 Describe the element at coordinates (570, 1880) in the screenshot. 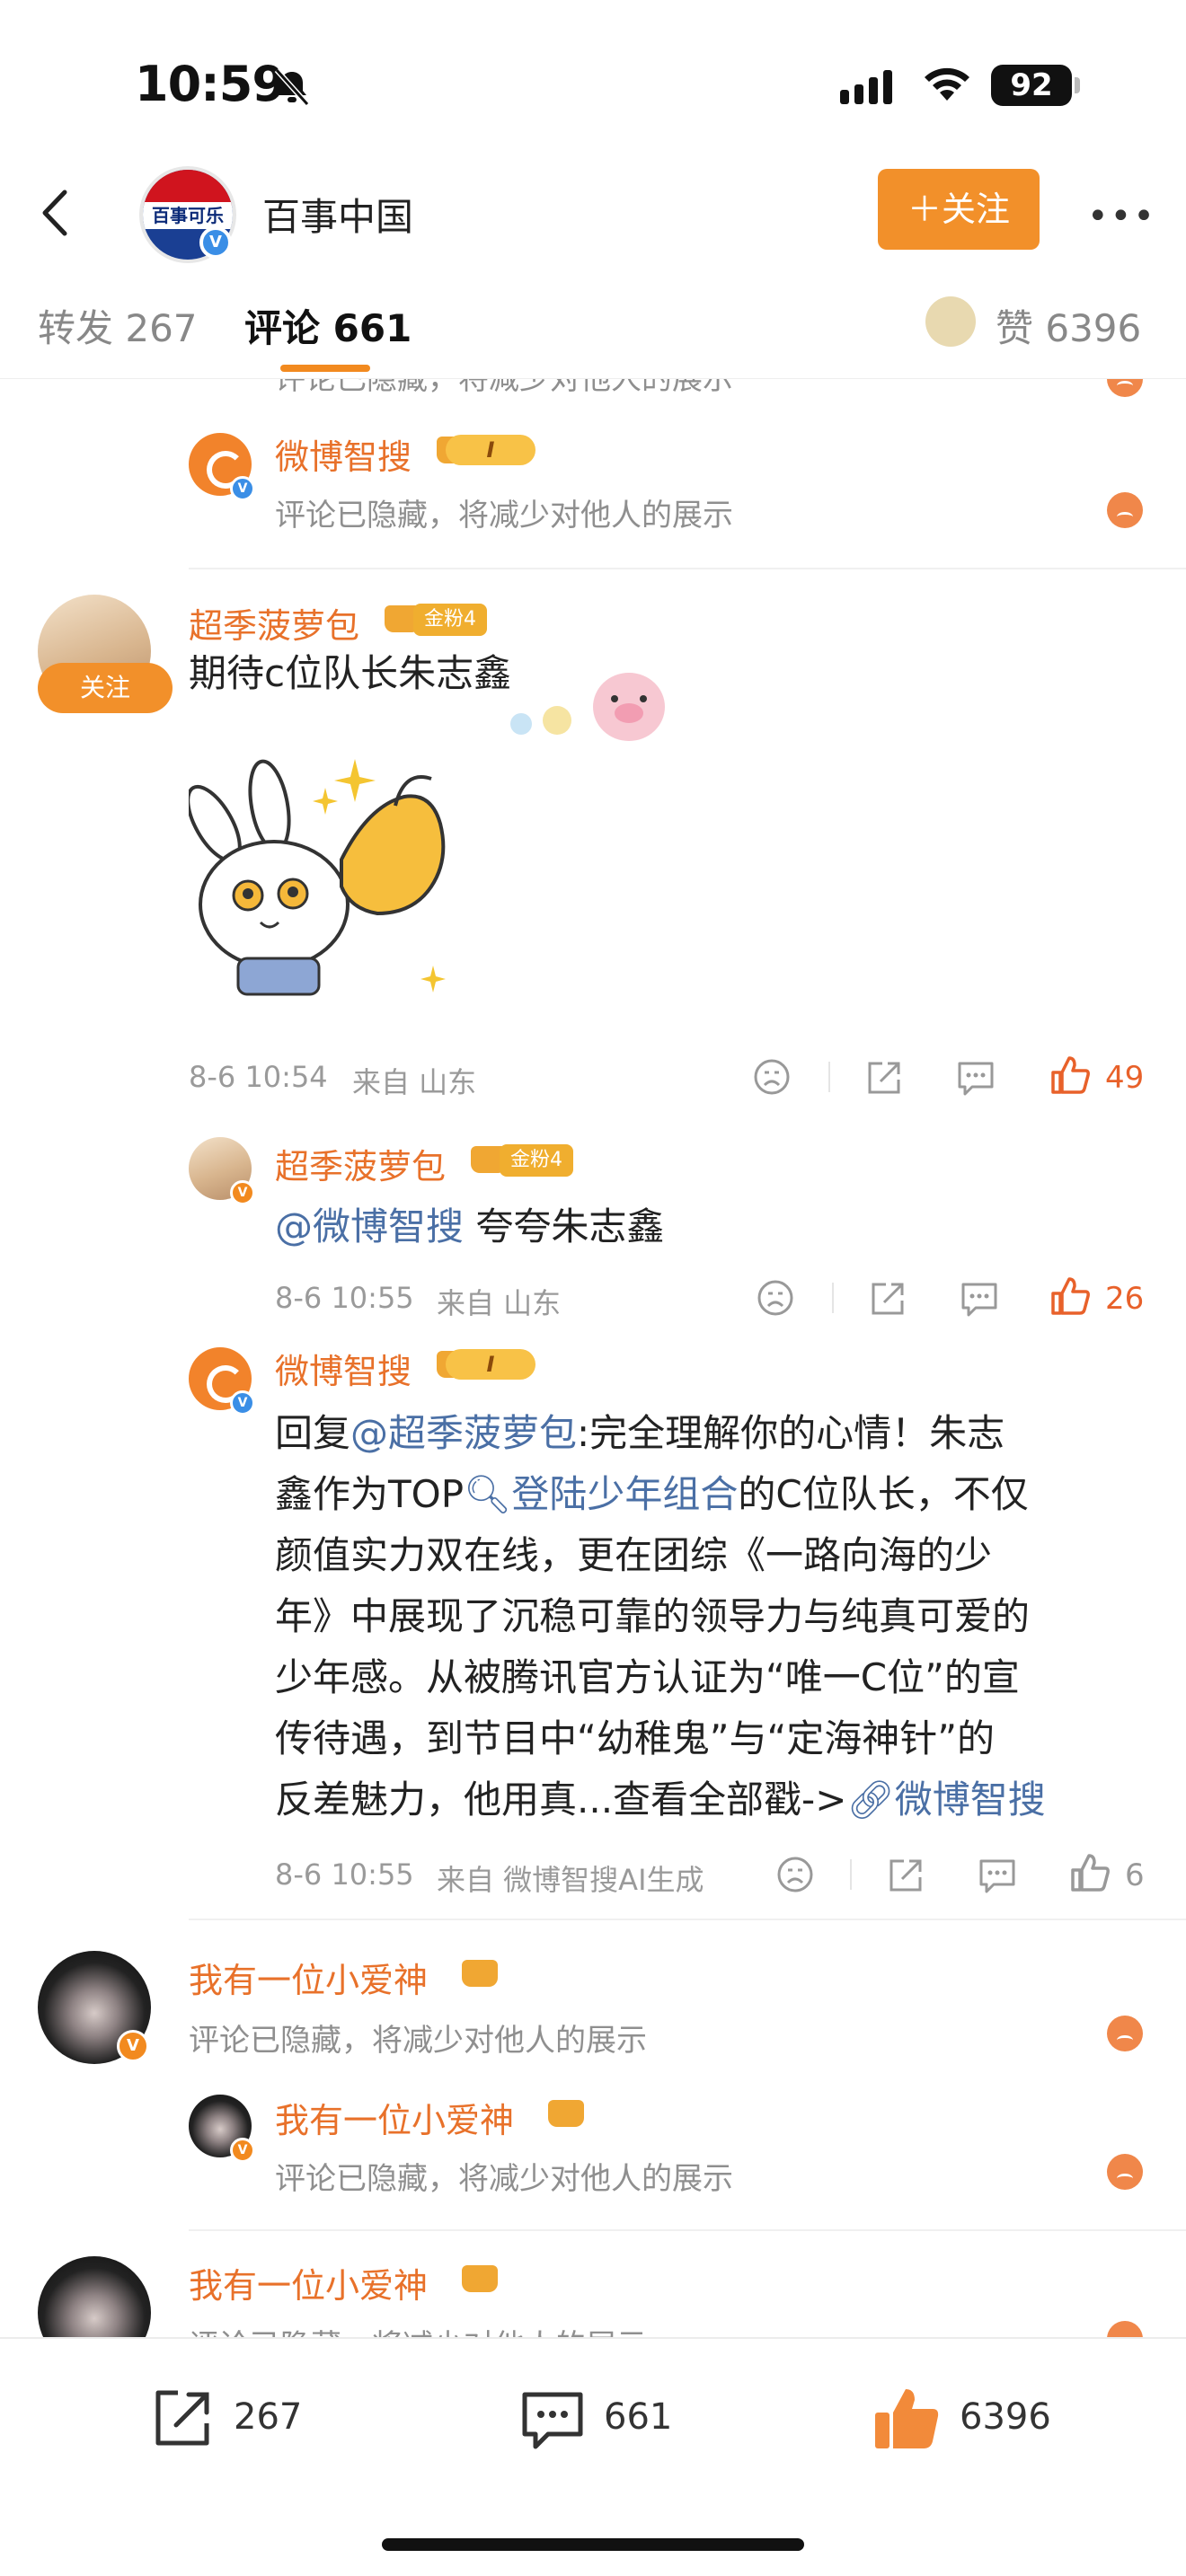

I see `comment-location: 来自 微博智搜AI生成` at that location.